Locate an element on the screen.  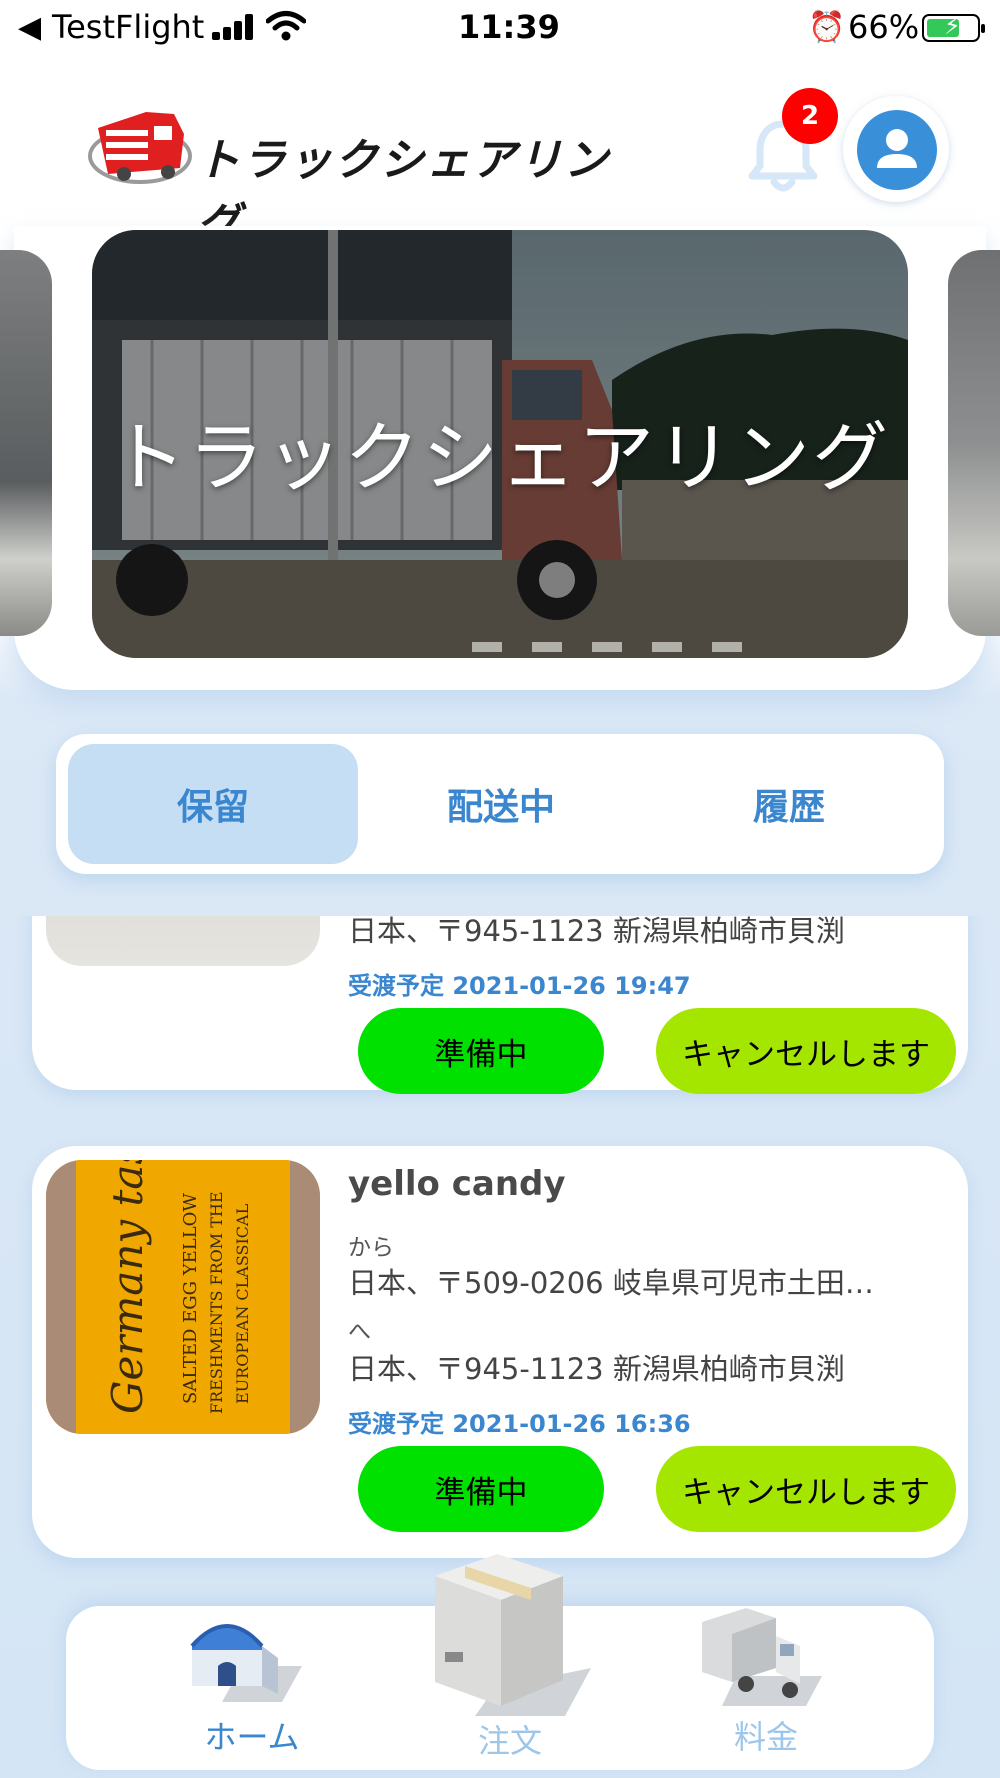
warehouse-icon is located at coordinates (246, 1663).